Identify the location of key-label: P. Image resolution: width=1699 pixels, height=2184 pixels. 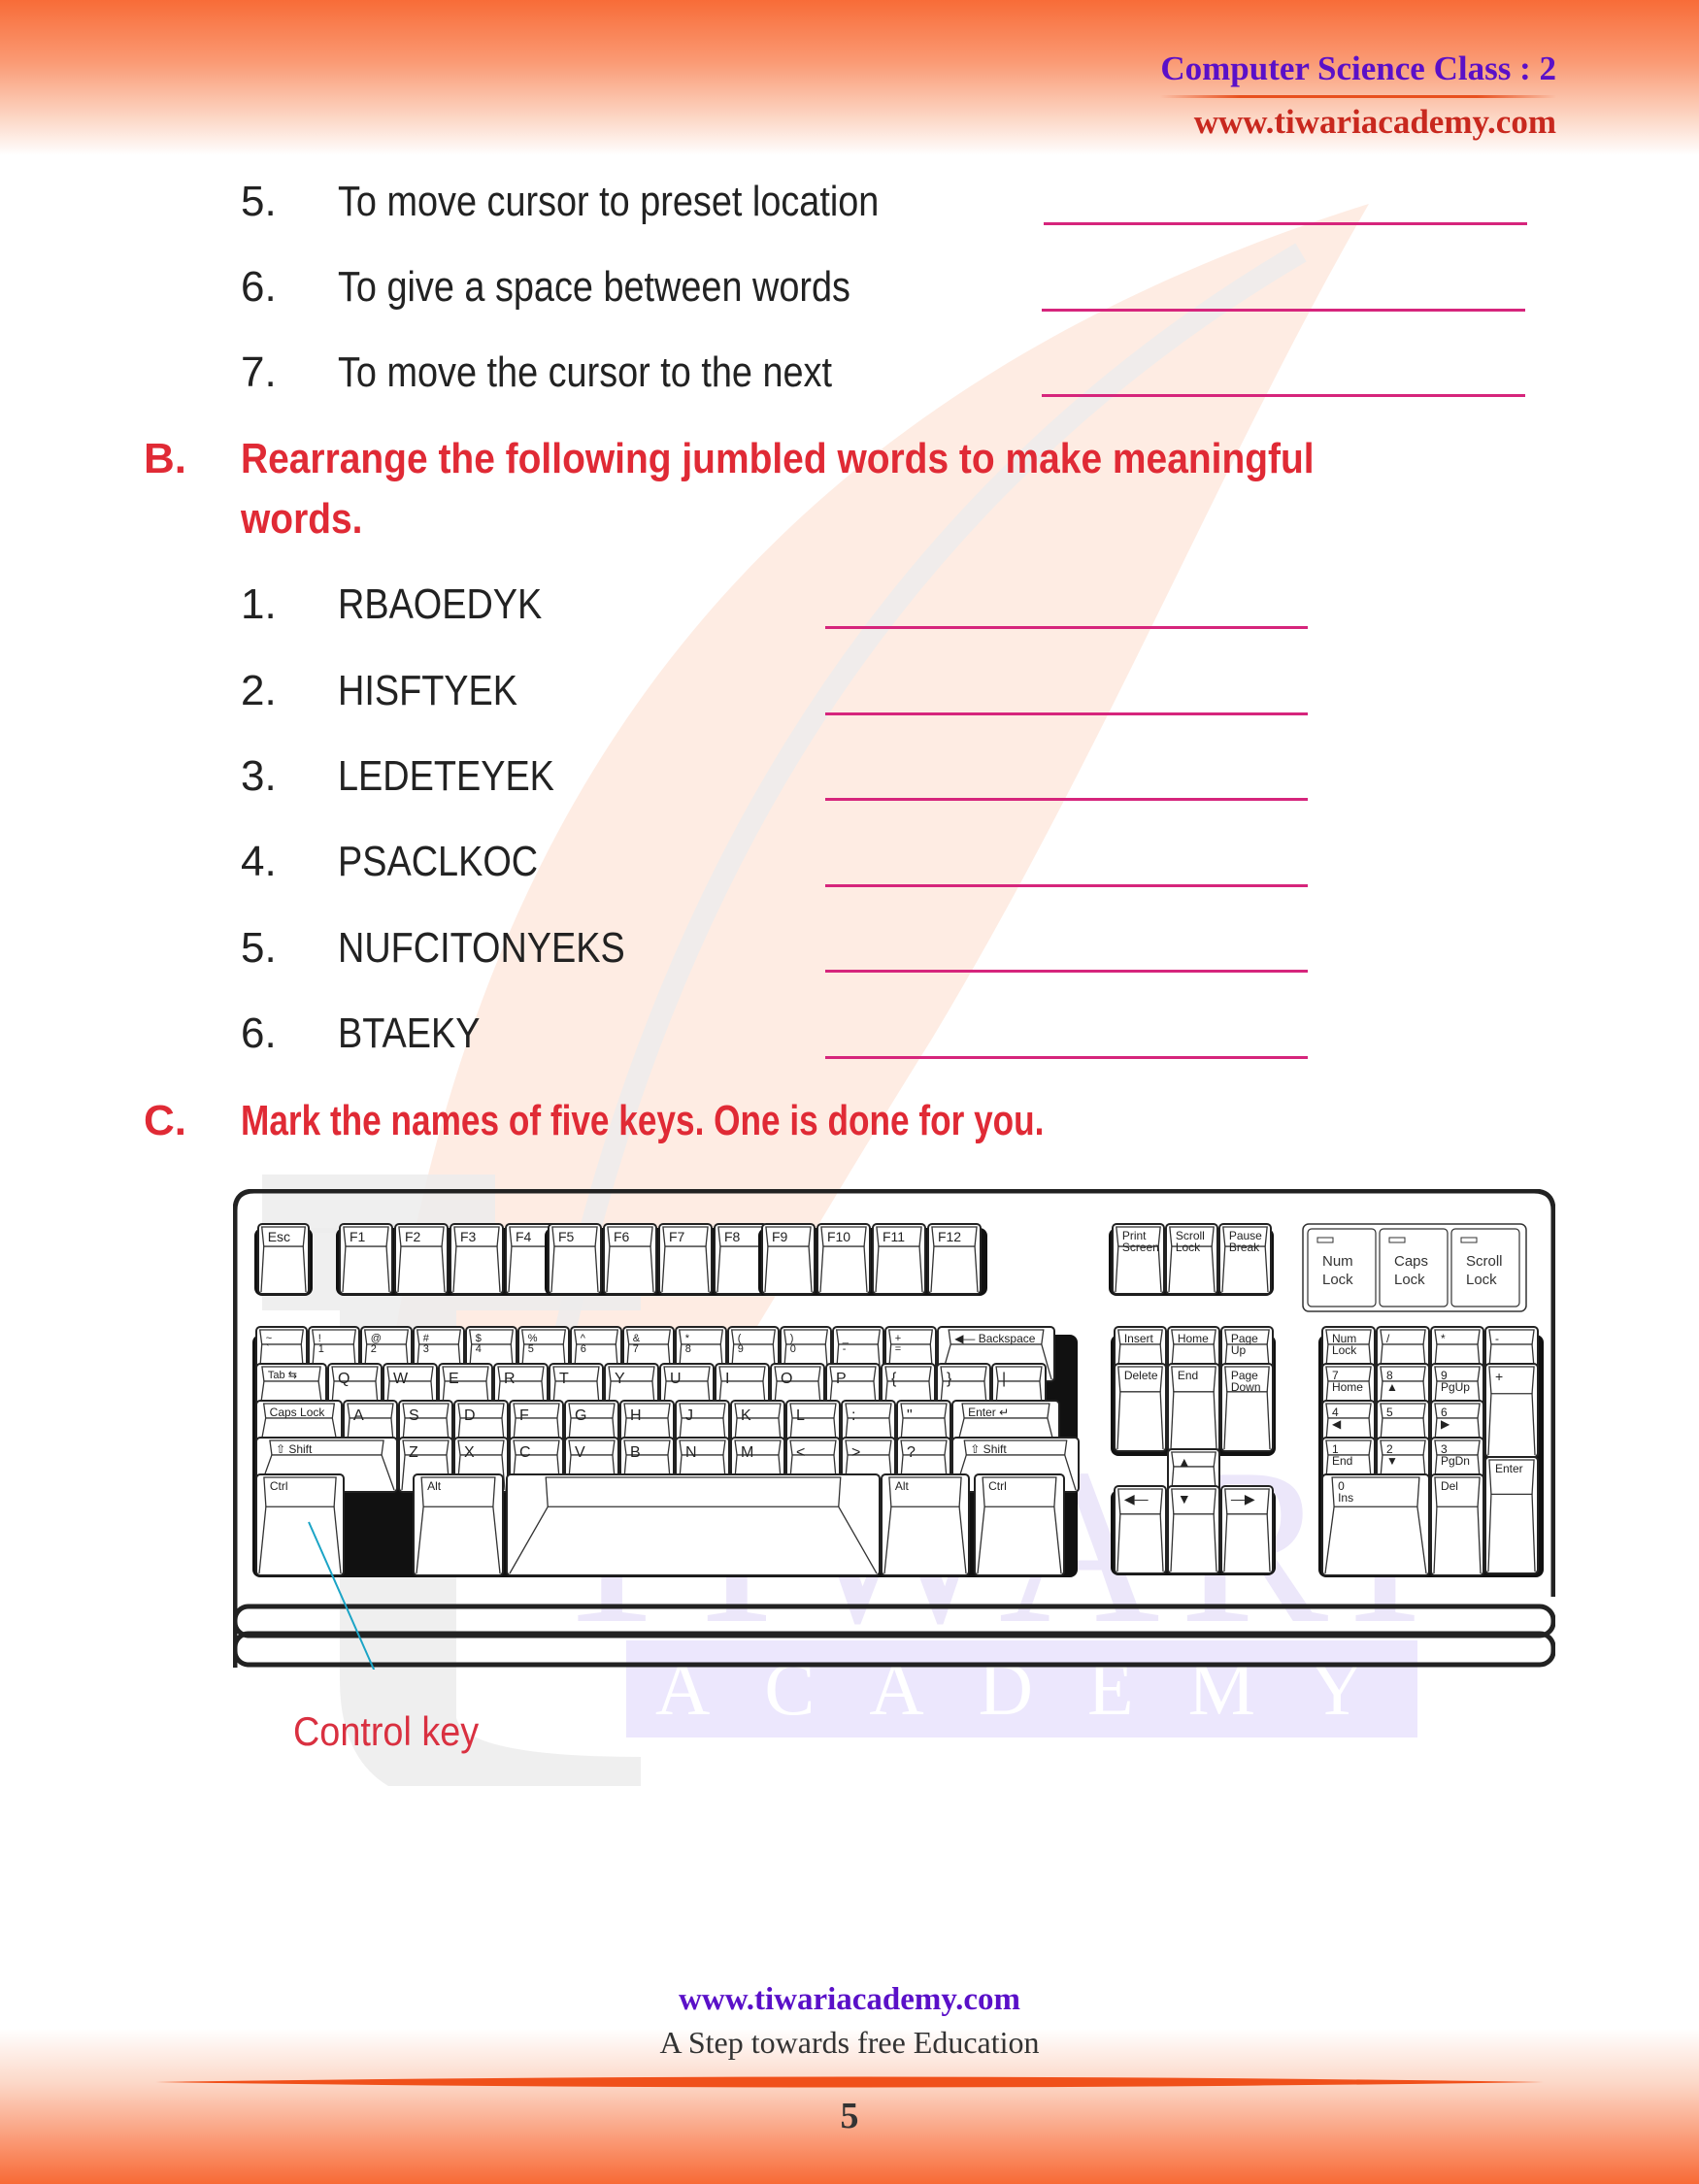
(841, 1379).